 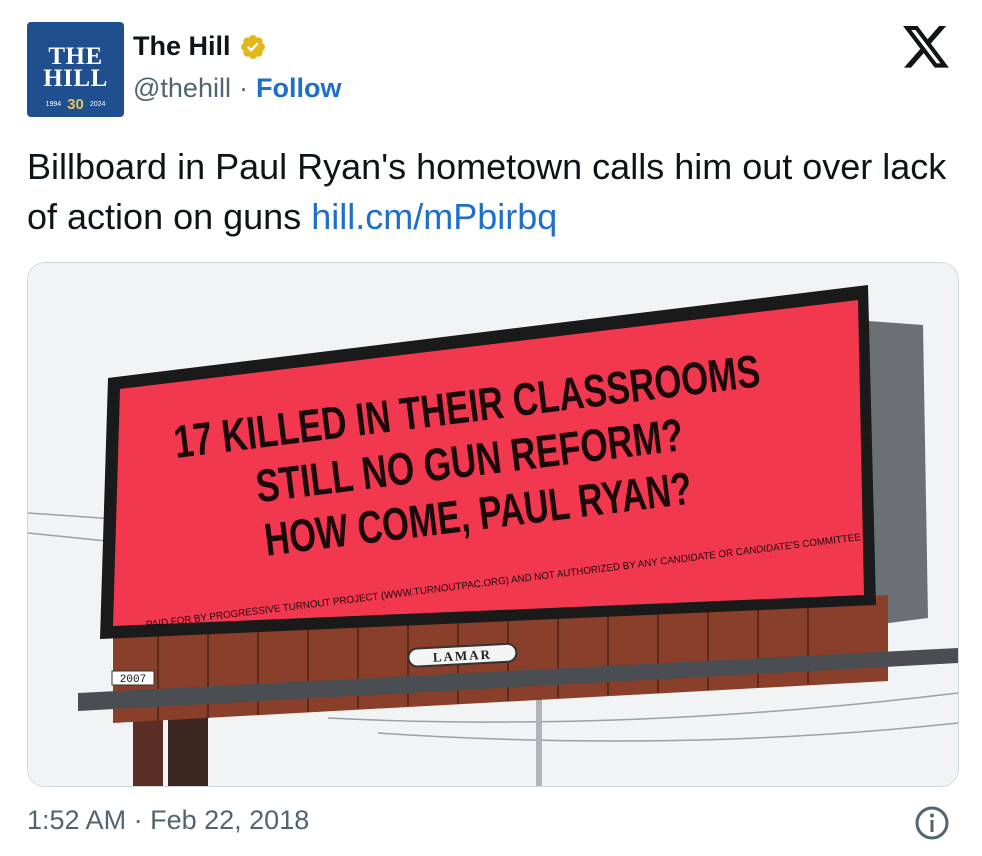 What do you see at coordinates (182, 88) in the screenshot?
I see `author-handle: @thehill` at bounding box center [182, 88].